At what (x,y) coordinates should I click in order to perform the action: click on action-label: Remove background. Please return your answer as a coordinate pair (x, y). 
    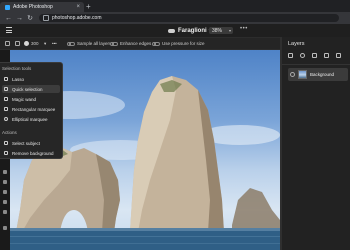
    Looking at the image, I should click on (33, 153).